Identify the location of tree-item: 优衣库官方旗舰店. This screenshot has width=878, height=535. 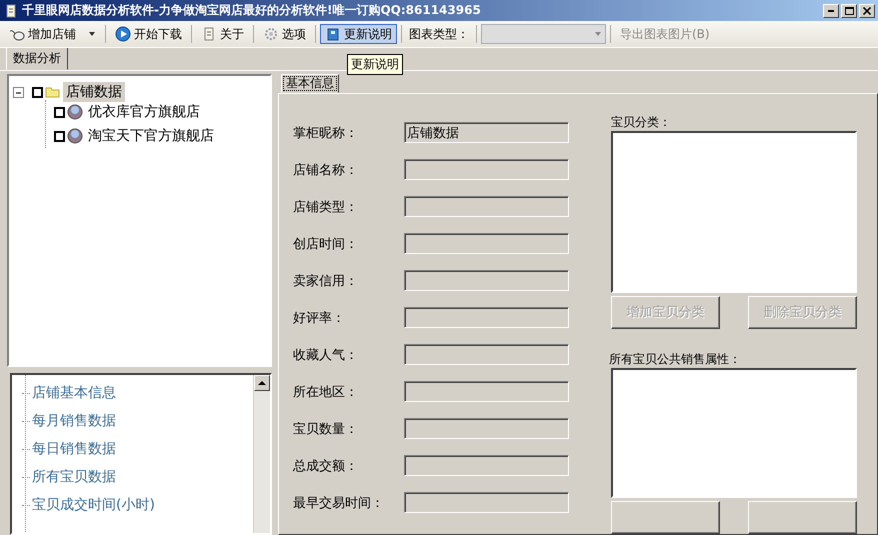
(144, 112).